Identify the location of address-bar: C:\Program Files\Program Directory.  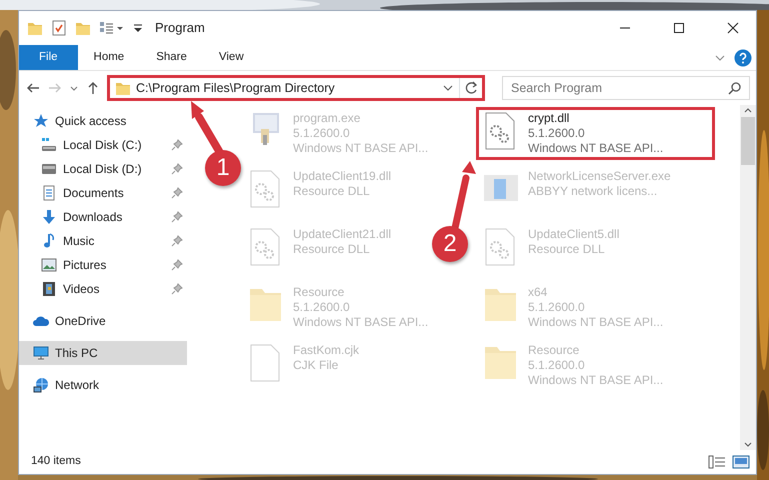
(296, 88).